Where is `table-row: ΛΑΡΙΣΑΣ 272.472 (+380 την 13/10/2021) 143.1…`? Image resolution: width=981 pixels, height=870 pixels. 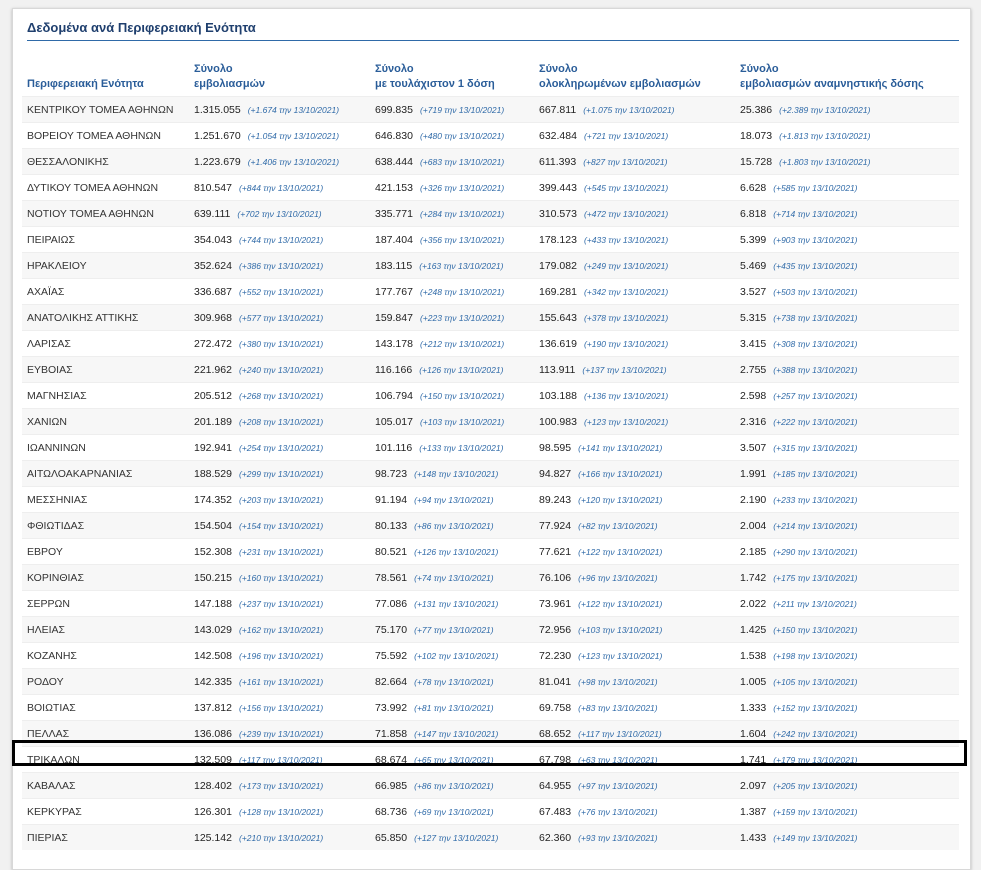
table-row: ΛΑΡΙΣΑΣ 272.472 (+380 την 13/10/2021) 143.1… is located at coordinates (490, 343).